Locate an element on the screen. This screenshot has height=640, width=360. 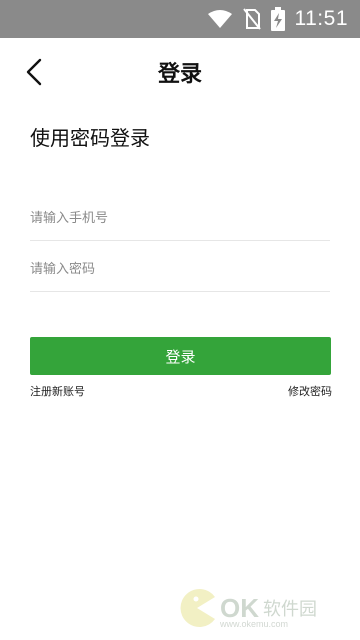
register-link: 注册新账号 is located at coordinates (57, 391).